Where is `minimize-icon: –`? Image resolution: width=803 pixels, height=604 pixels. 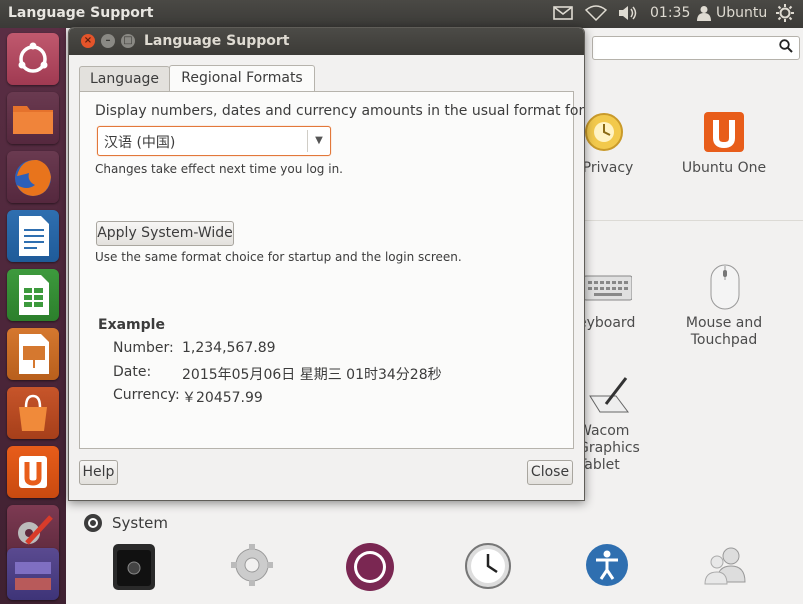 minimize-icon: – is located at coordinates (108, 41).